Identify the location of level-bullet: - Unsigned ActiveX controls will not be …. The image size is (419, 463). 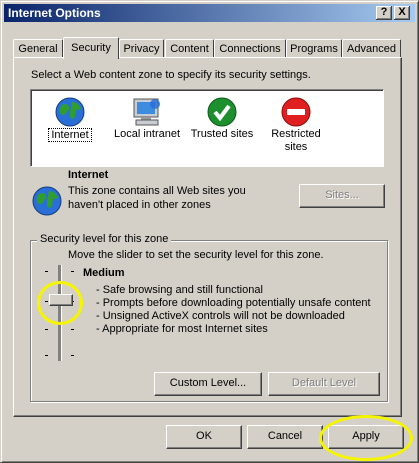
(220, 316).